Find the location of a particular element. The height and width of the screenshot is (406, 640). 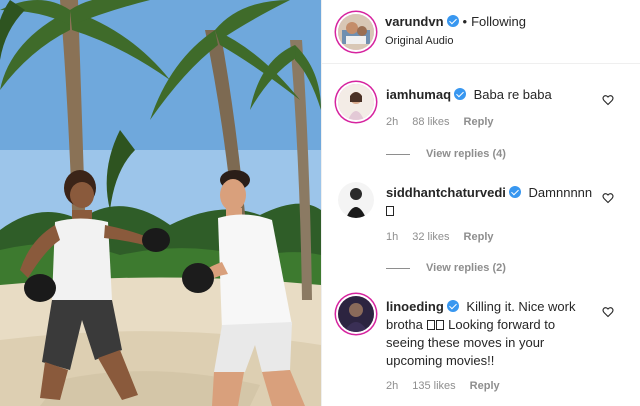

comment-likes: 88 likes is located at coordinates (430, 122).